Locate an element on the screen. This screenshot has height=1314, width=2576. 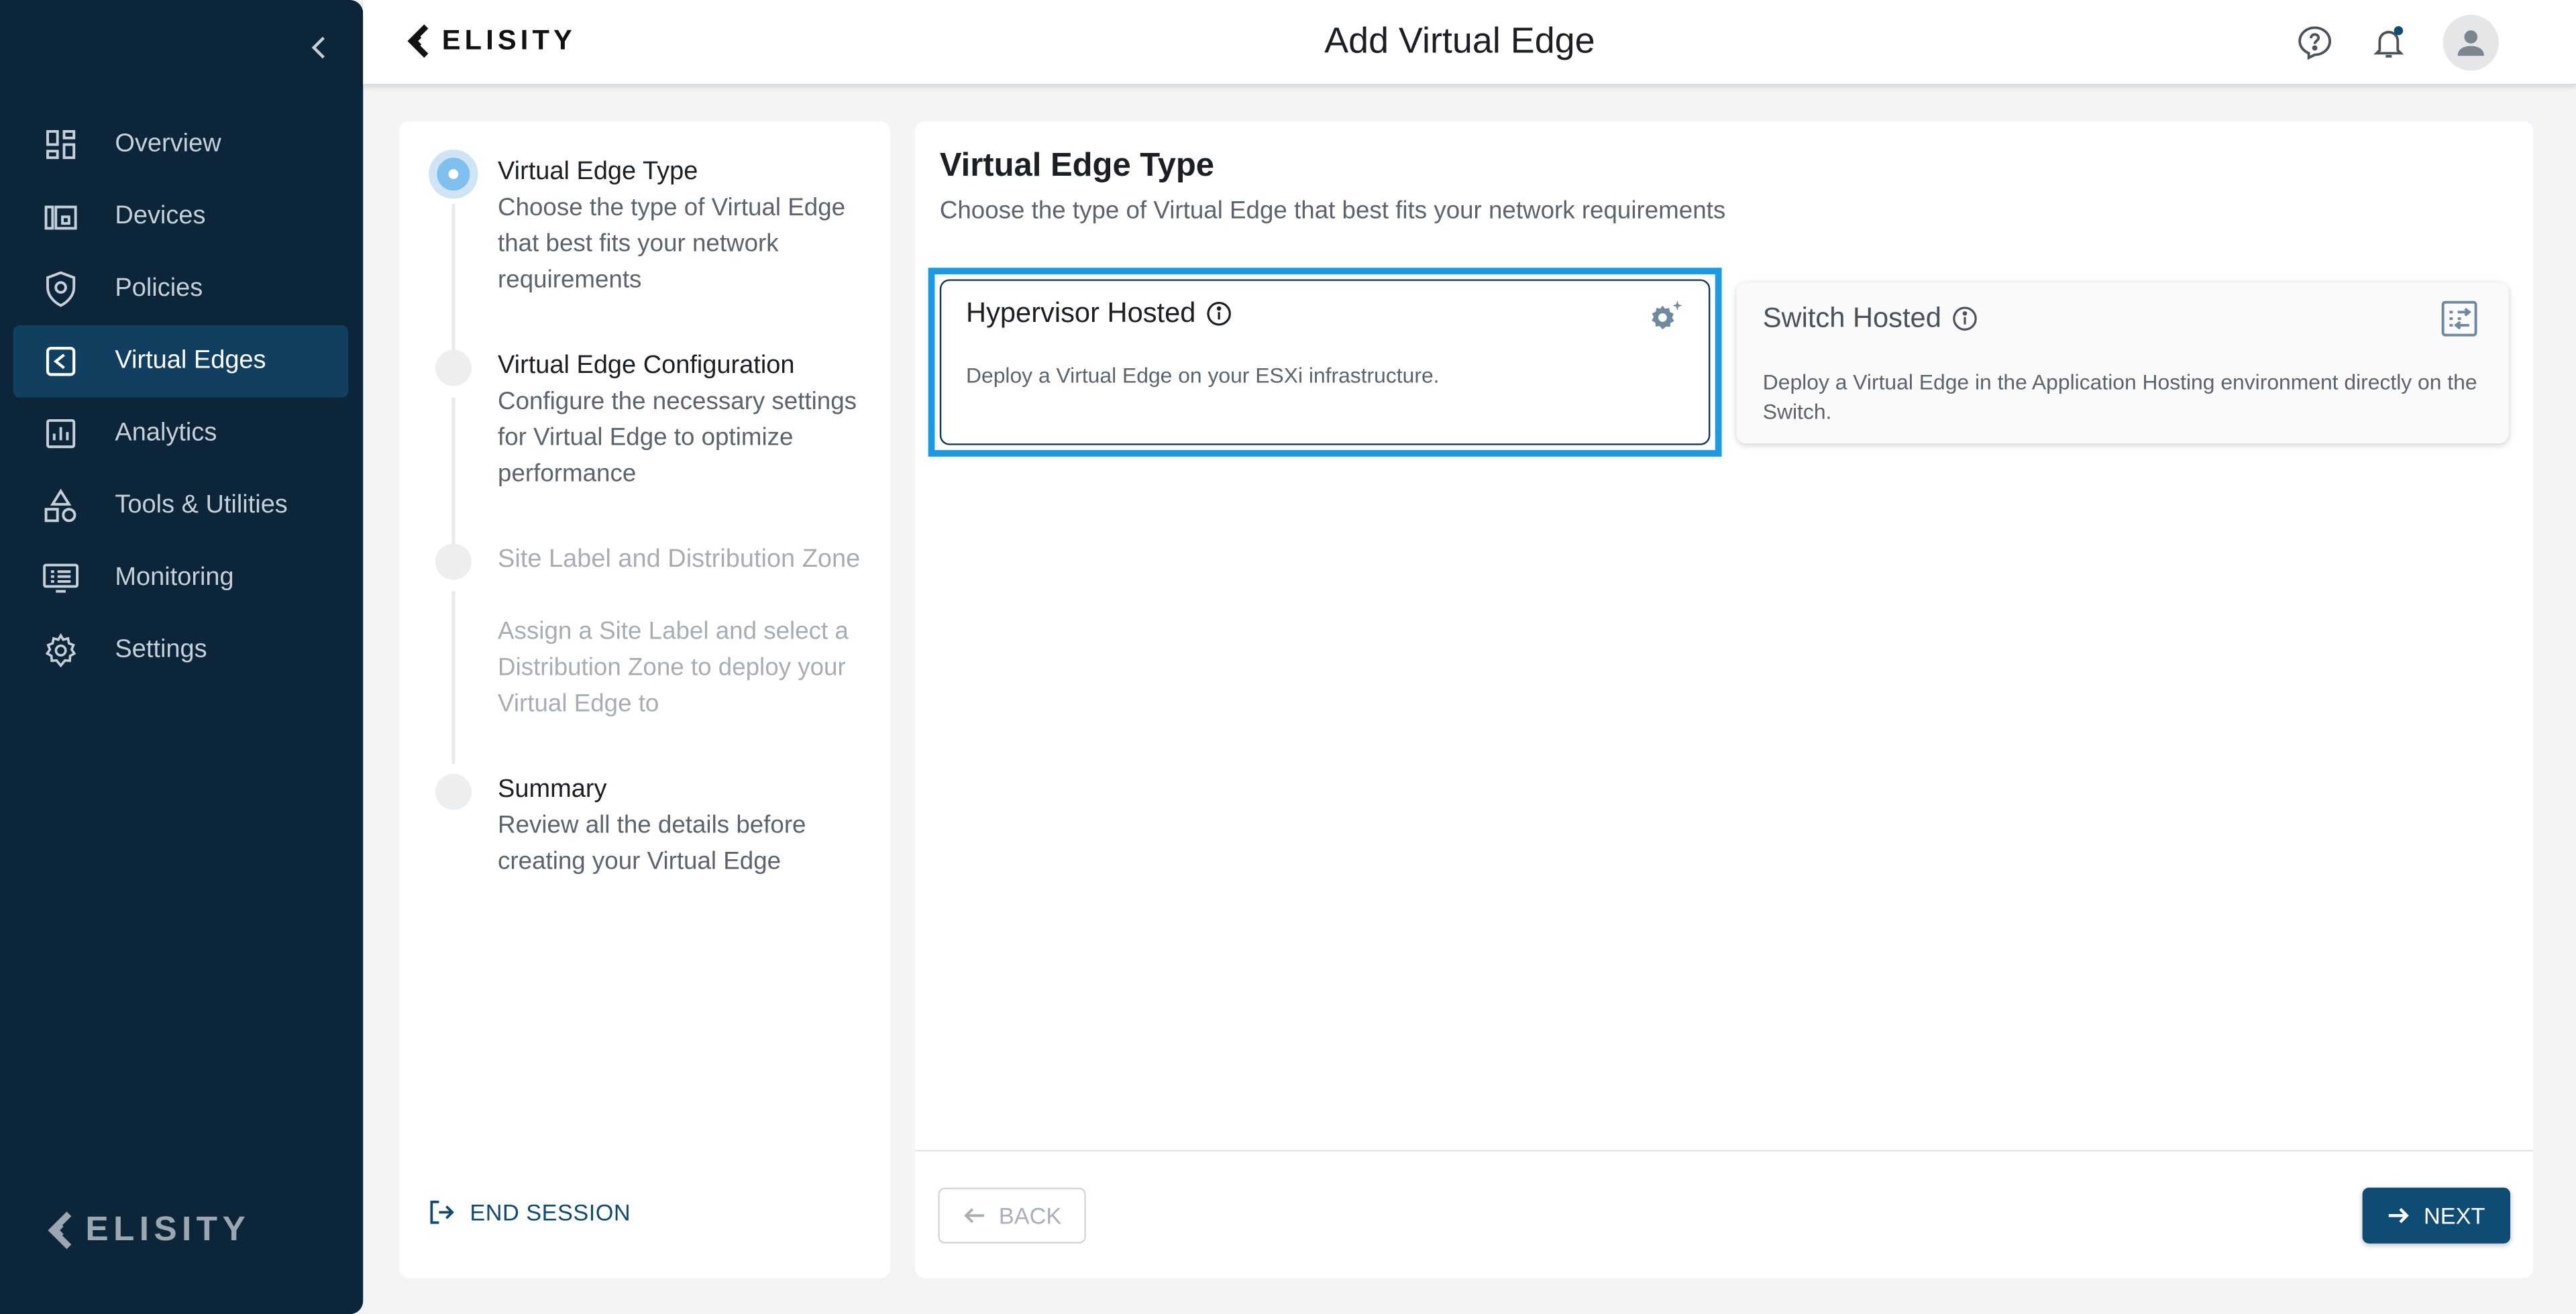
virtual-edges-icon is located at coordinates (60, 361).